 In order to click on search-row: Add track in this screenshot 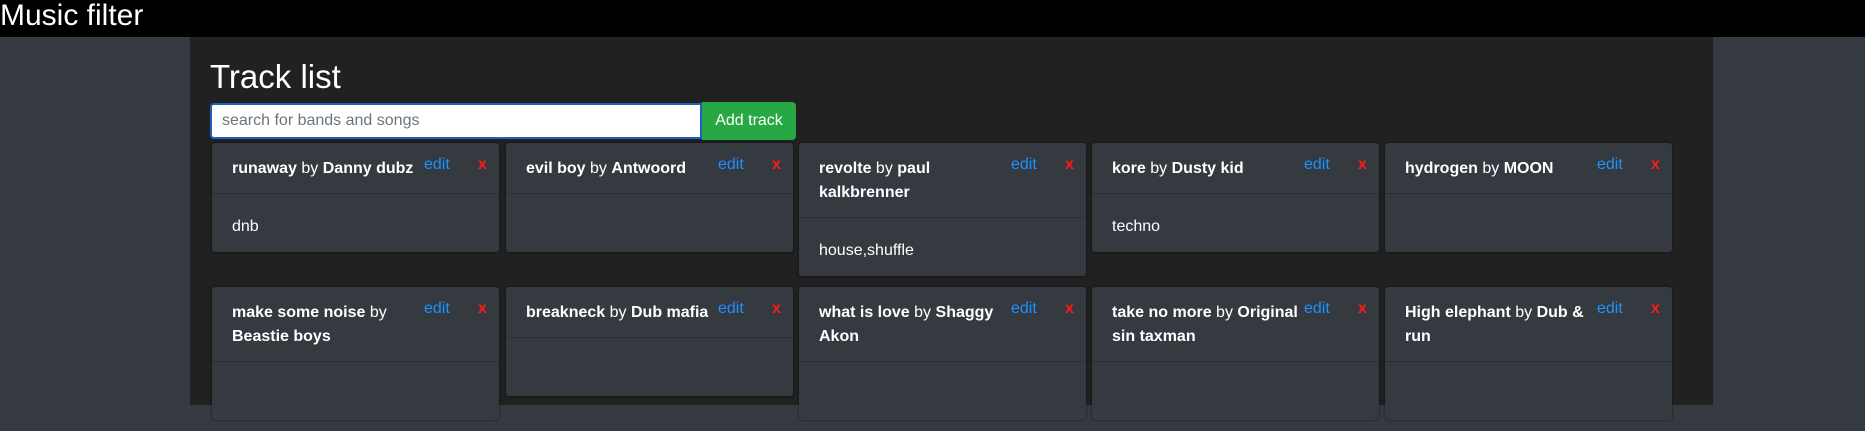, I will do `click(503, 121)`.